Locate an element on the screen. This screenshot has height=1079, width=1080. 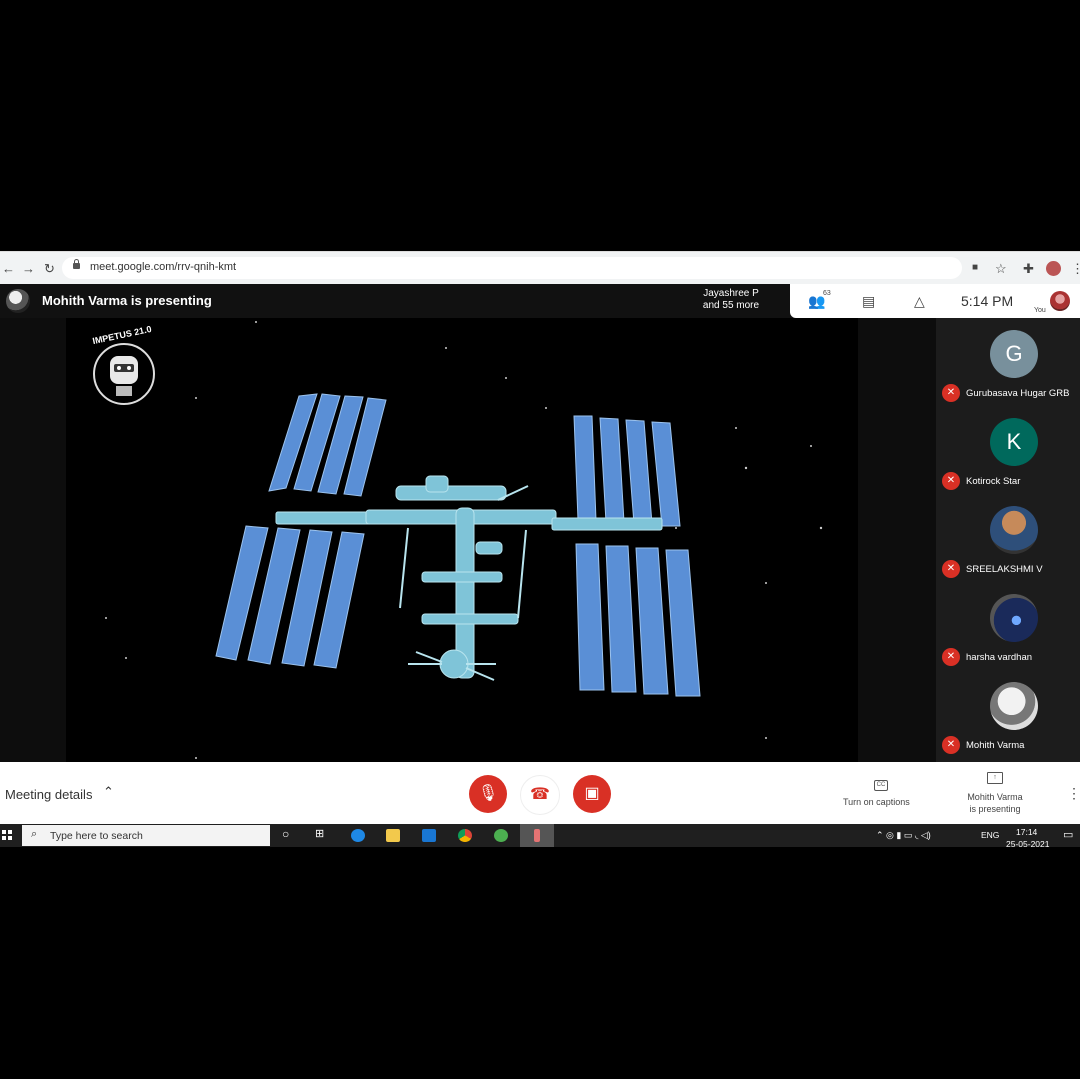
notification-icon: ▭ is located at coordinates (1068, 834).